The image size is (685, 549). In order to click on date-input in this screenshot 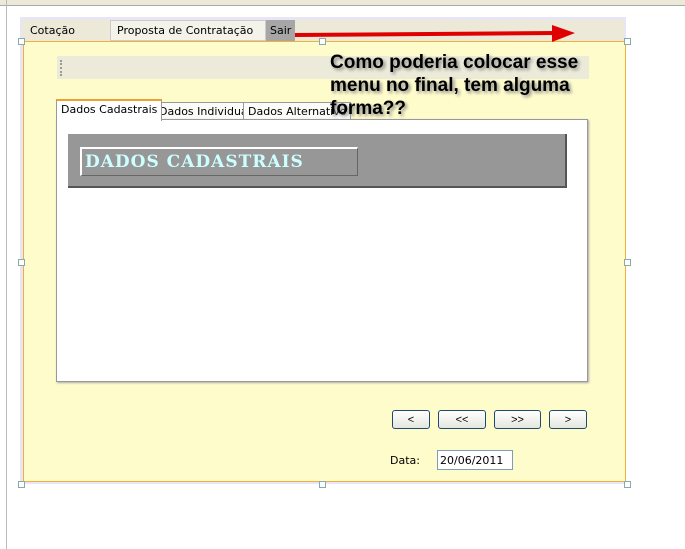, I will do `click(475, 460)`.